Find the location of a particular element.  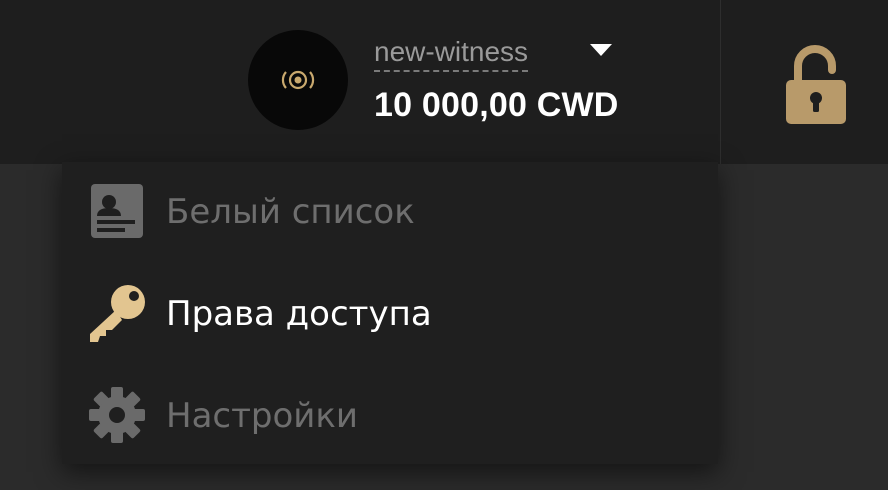

account-balance: 10 000,00 CWD is located at coordinates (496, 105).